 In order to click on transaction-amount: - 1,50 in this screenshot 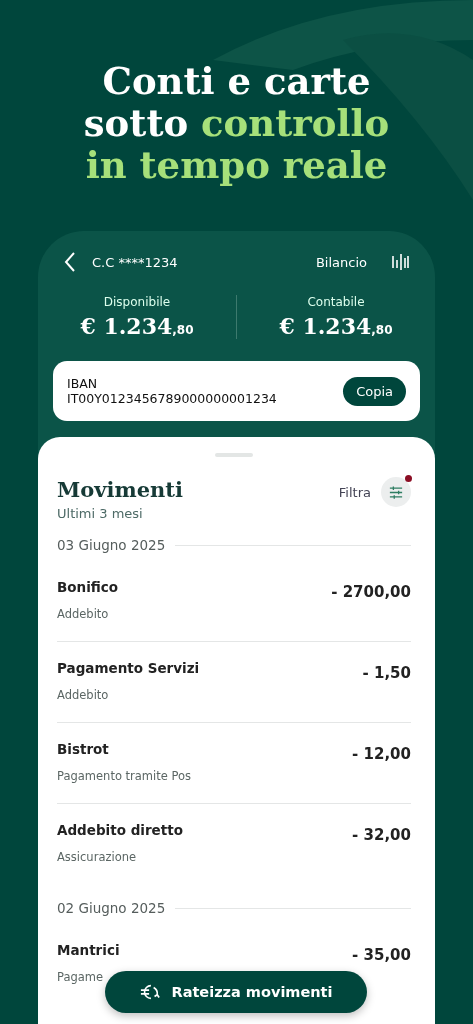, I will do `click(386, 674)`.